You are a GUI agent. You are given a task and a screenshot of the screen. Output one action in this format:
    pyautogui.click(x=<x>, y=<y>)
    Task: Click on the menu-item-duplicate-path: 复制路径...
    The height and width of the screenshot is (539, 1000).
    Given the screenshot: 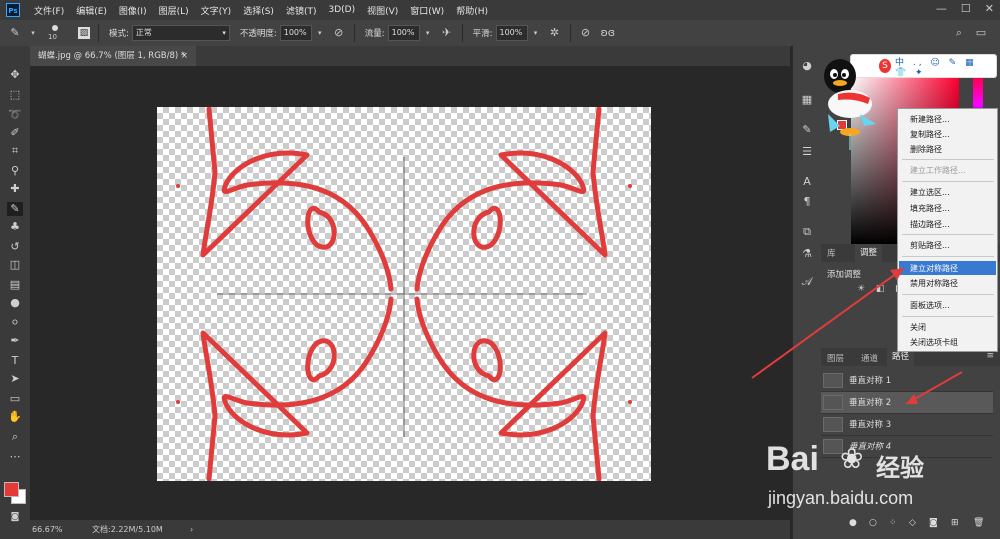 What is the action you would take?
    pyautogui.click(x=930, y=134)
    